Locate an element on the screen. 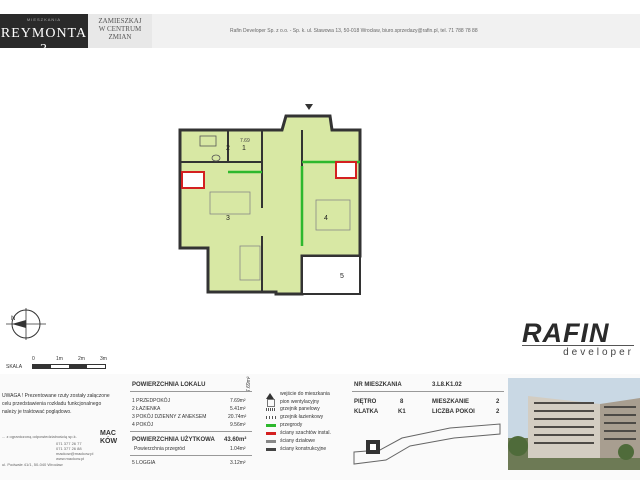  room-number: 3 is located at coordinates (228, 218).